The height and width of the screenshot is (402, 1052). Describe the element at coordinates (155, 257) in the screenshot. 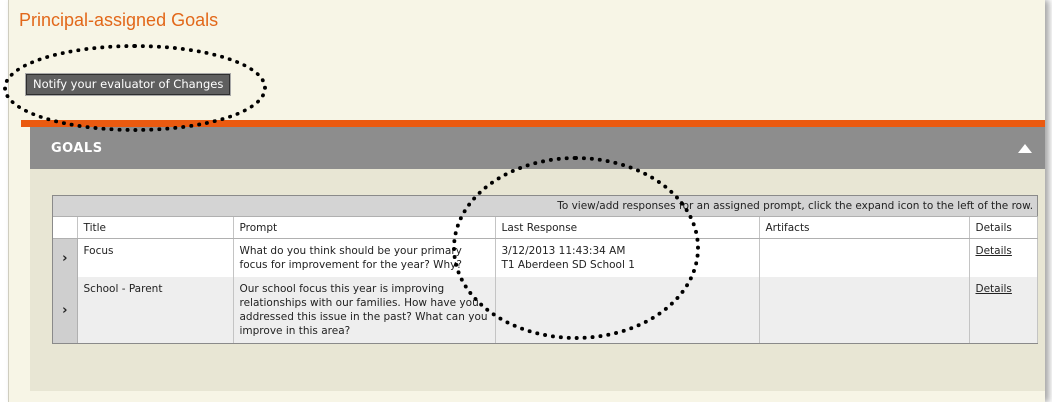

I see `row-title: Focus` at that location.